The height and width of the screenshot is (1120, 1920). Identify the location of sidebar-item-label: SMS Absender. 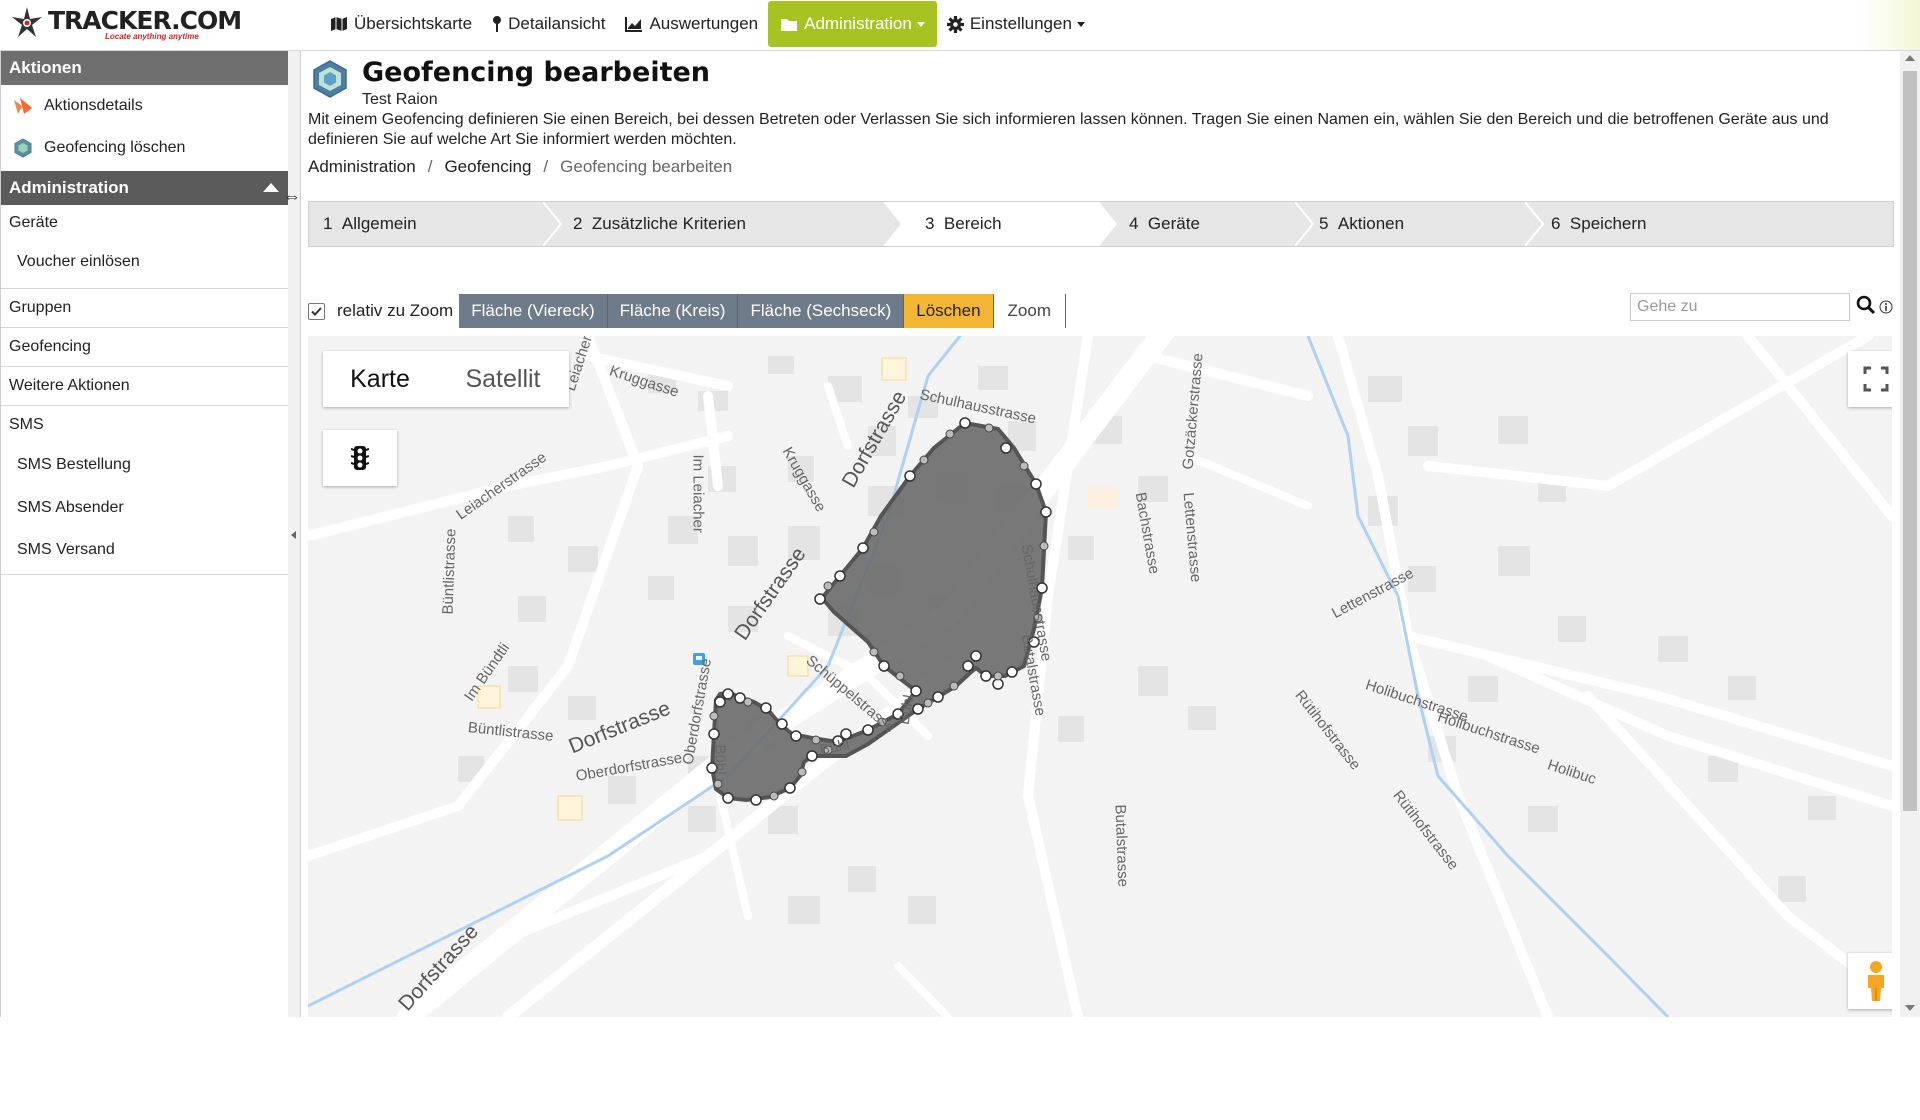
(70, 507).